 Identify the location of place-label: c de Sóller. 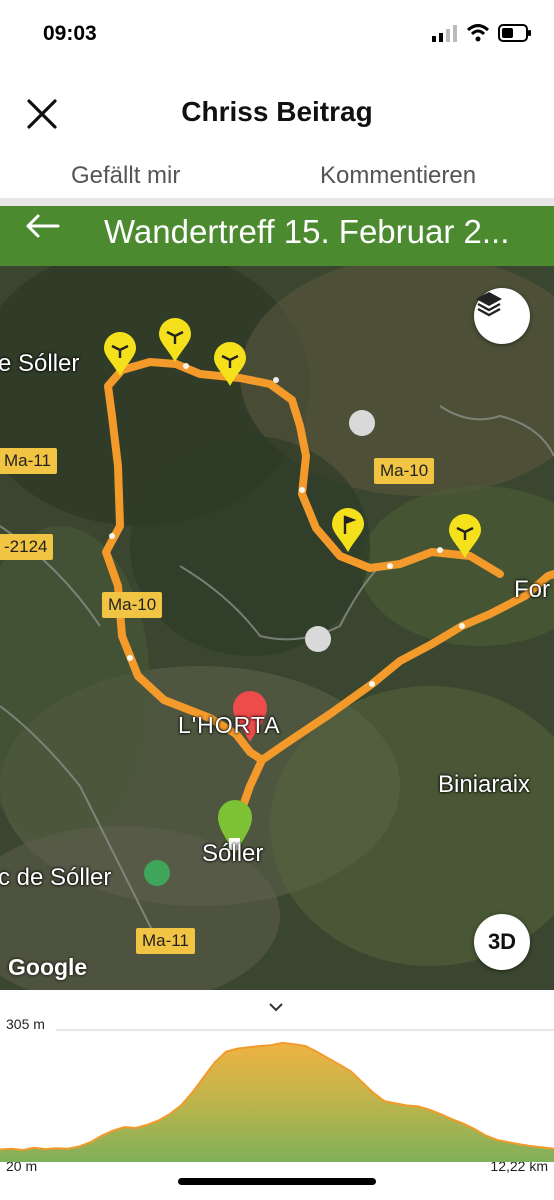
(56, 877).